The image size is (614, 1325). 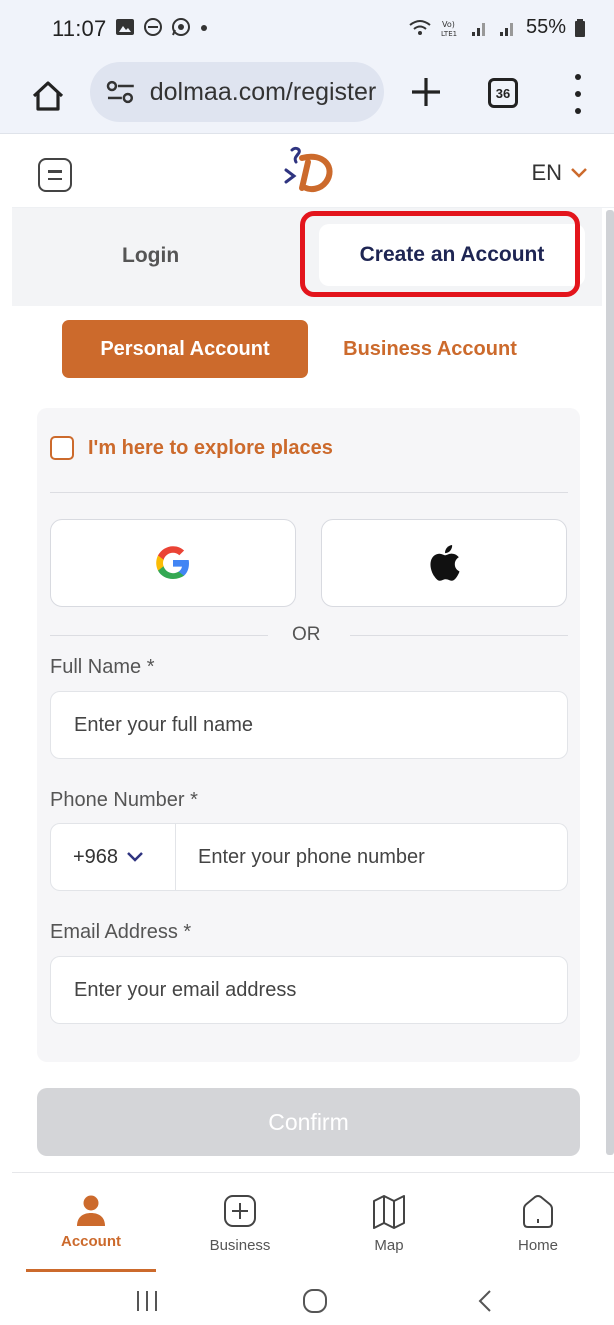 I want to click on status-notification-icons, so click(x=162, y=27).